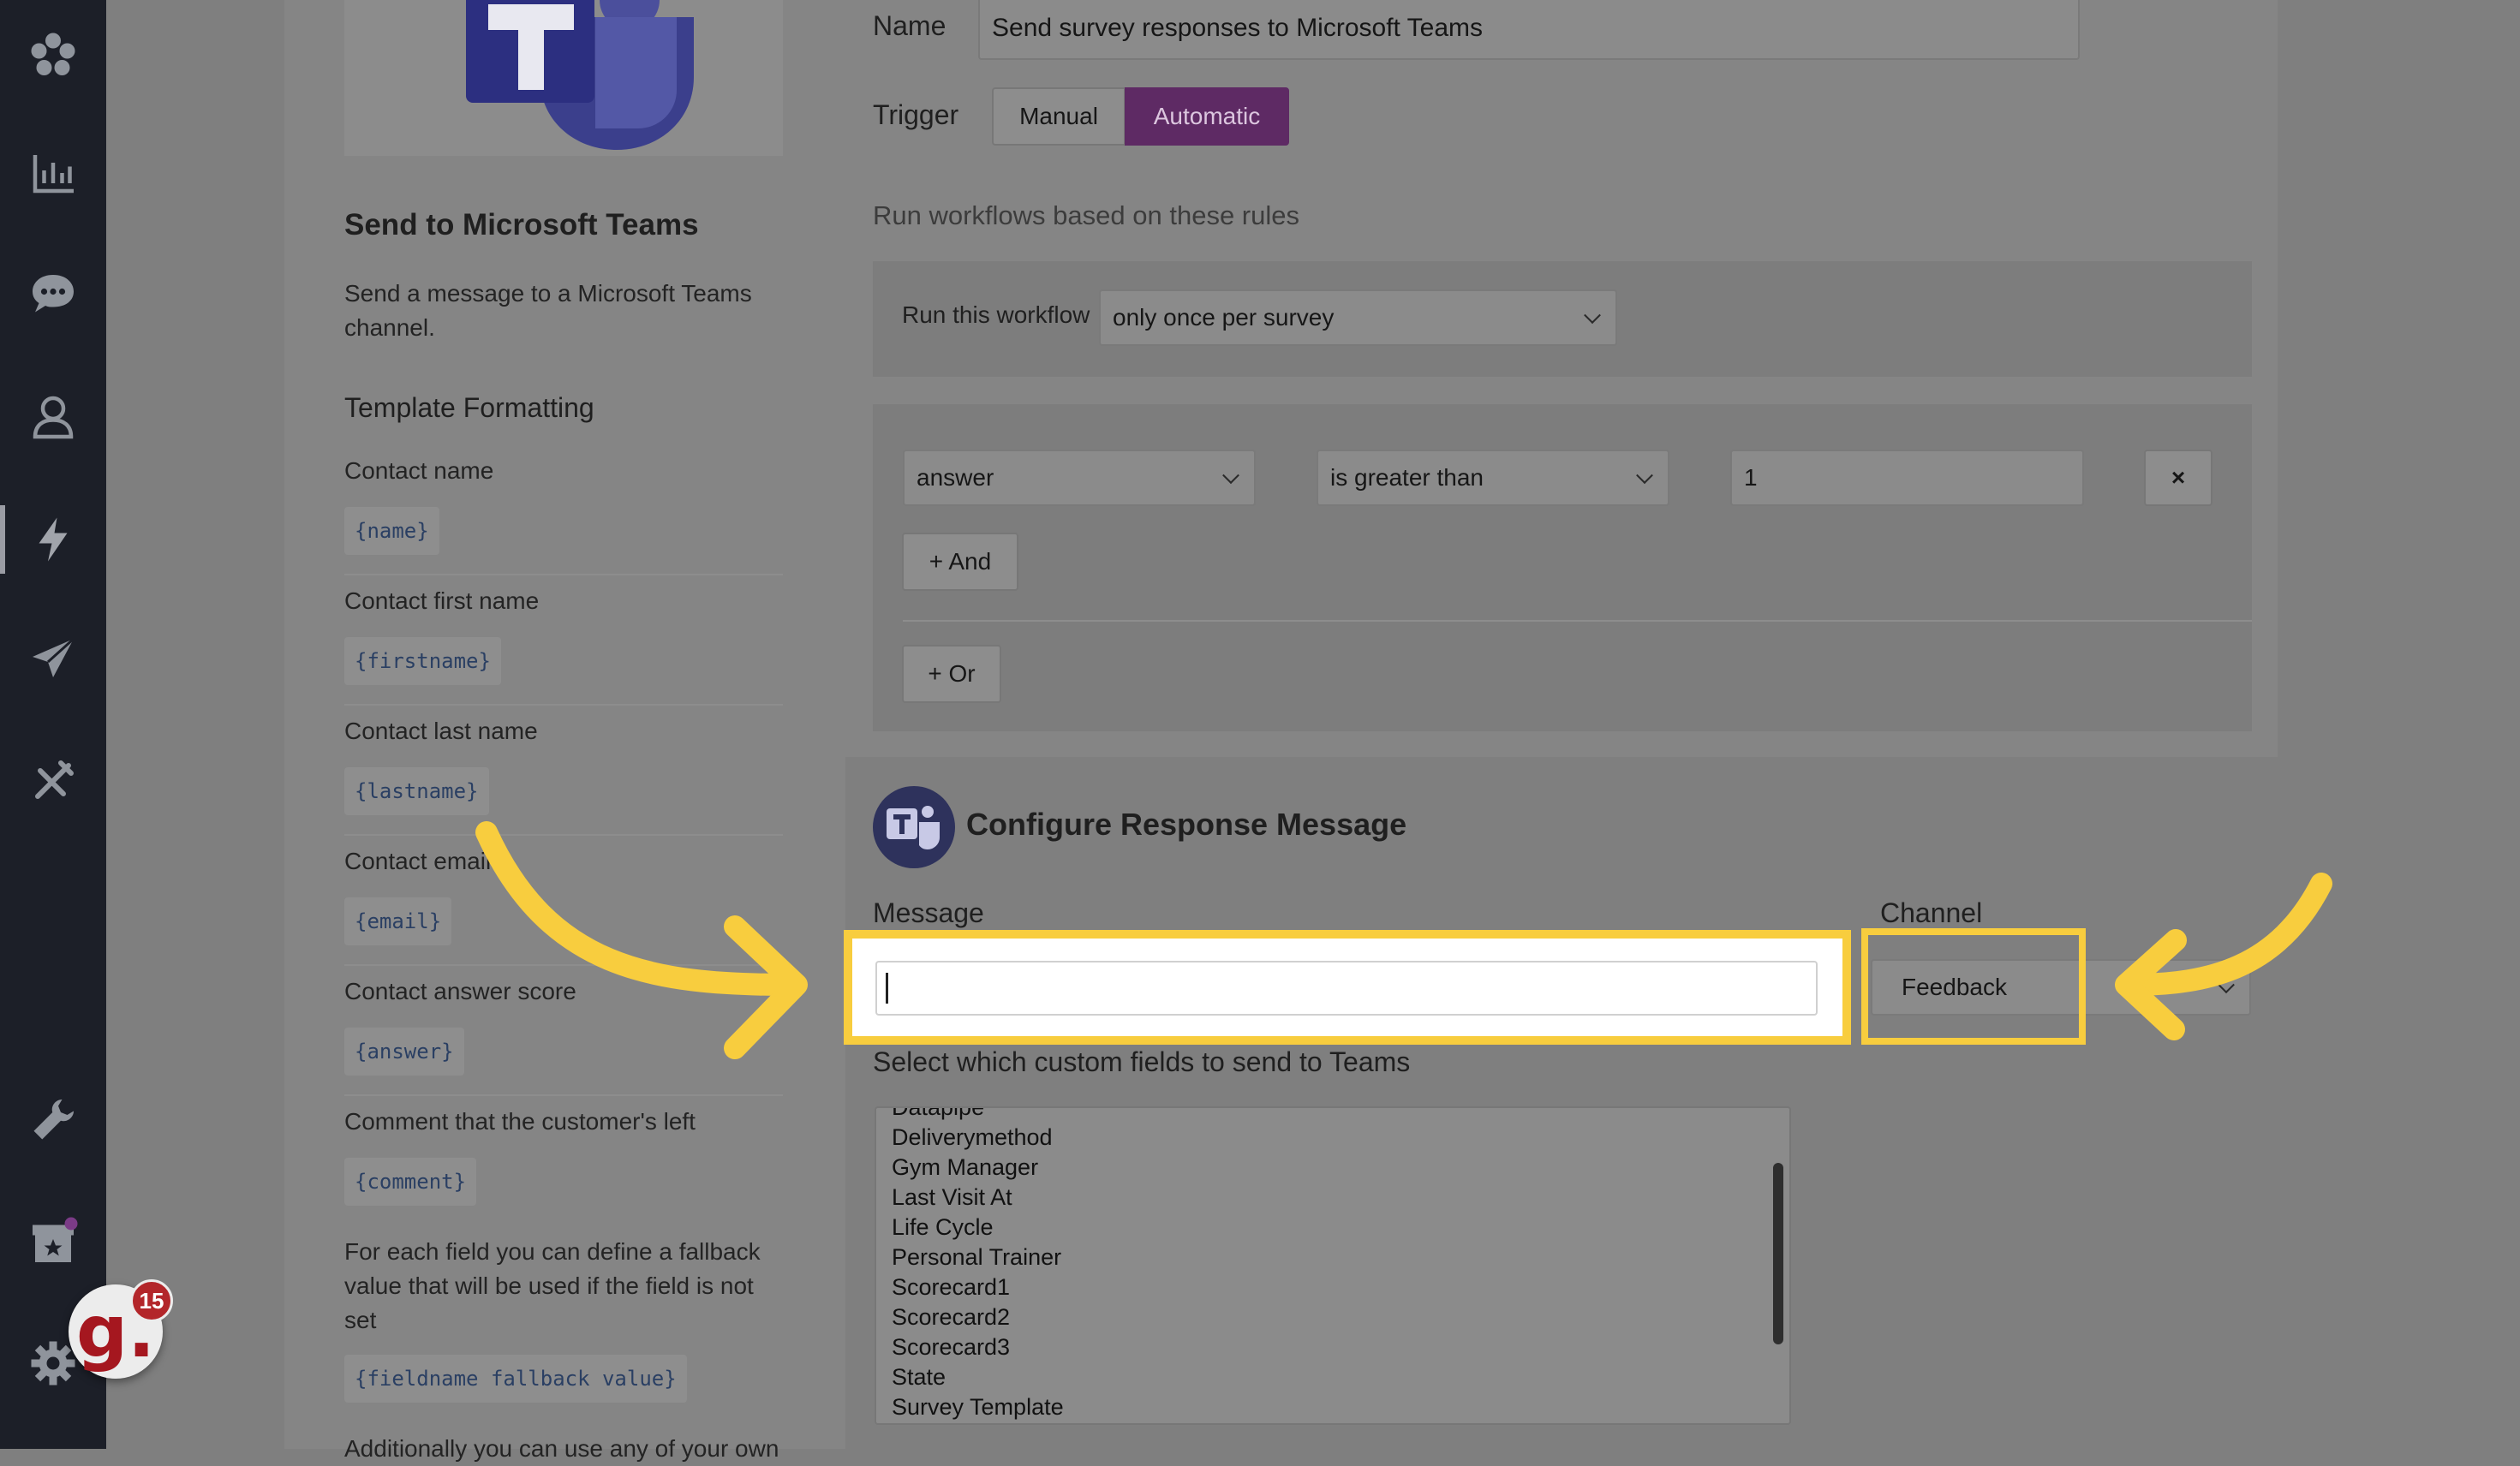 Image resolution: width=2520 pixels, height=1466 pixels. What do you see at coordinates (1403, 940) in the screenshot?
I see `annotation-arrows` at bounding box center [1403, 940].